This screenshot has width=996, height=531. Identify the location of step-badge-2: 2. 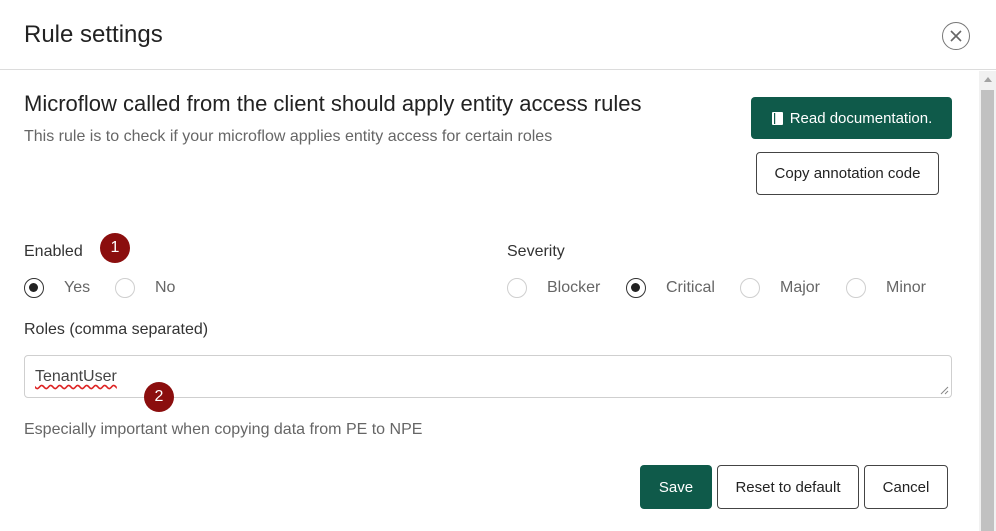
(159, 397).